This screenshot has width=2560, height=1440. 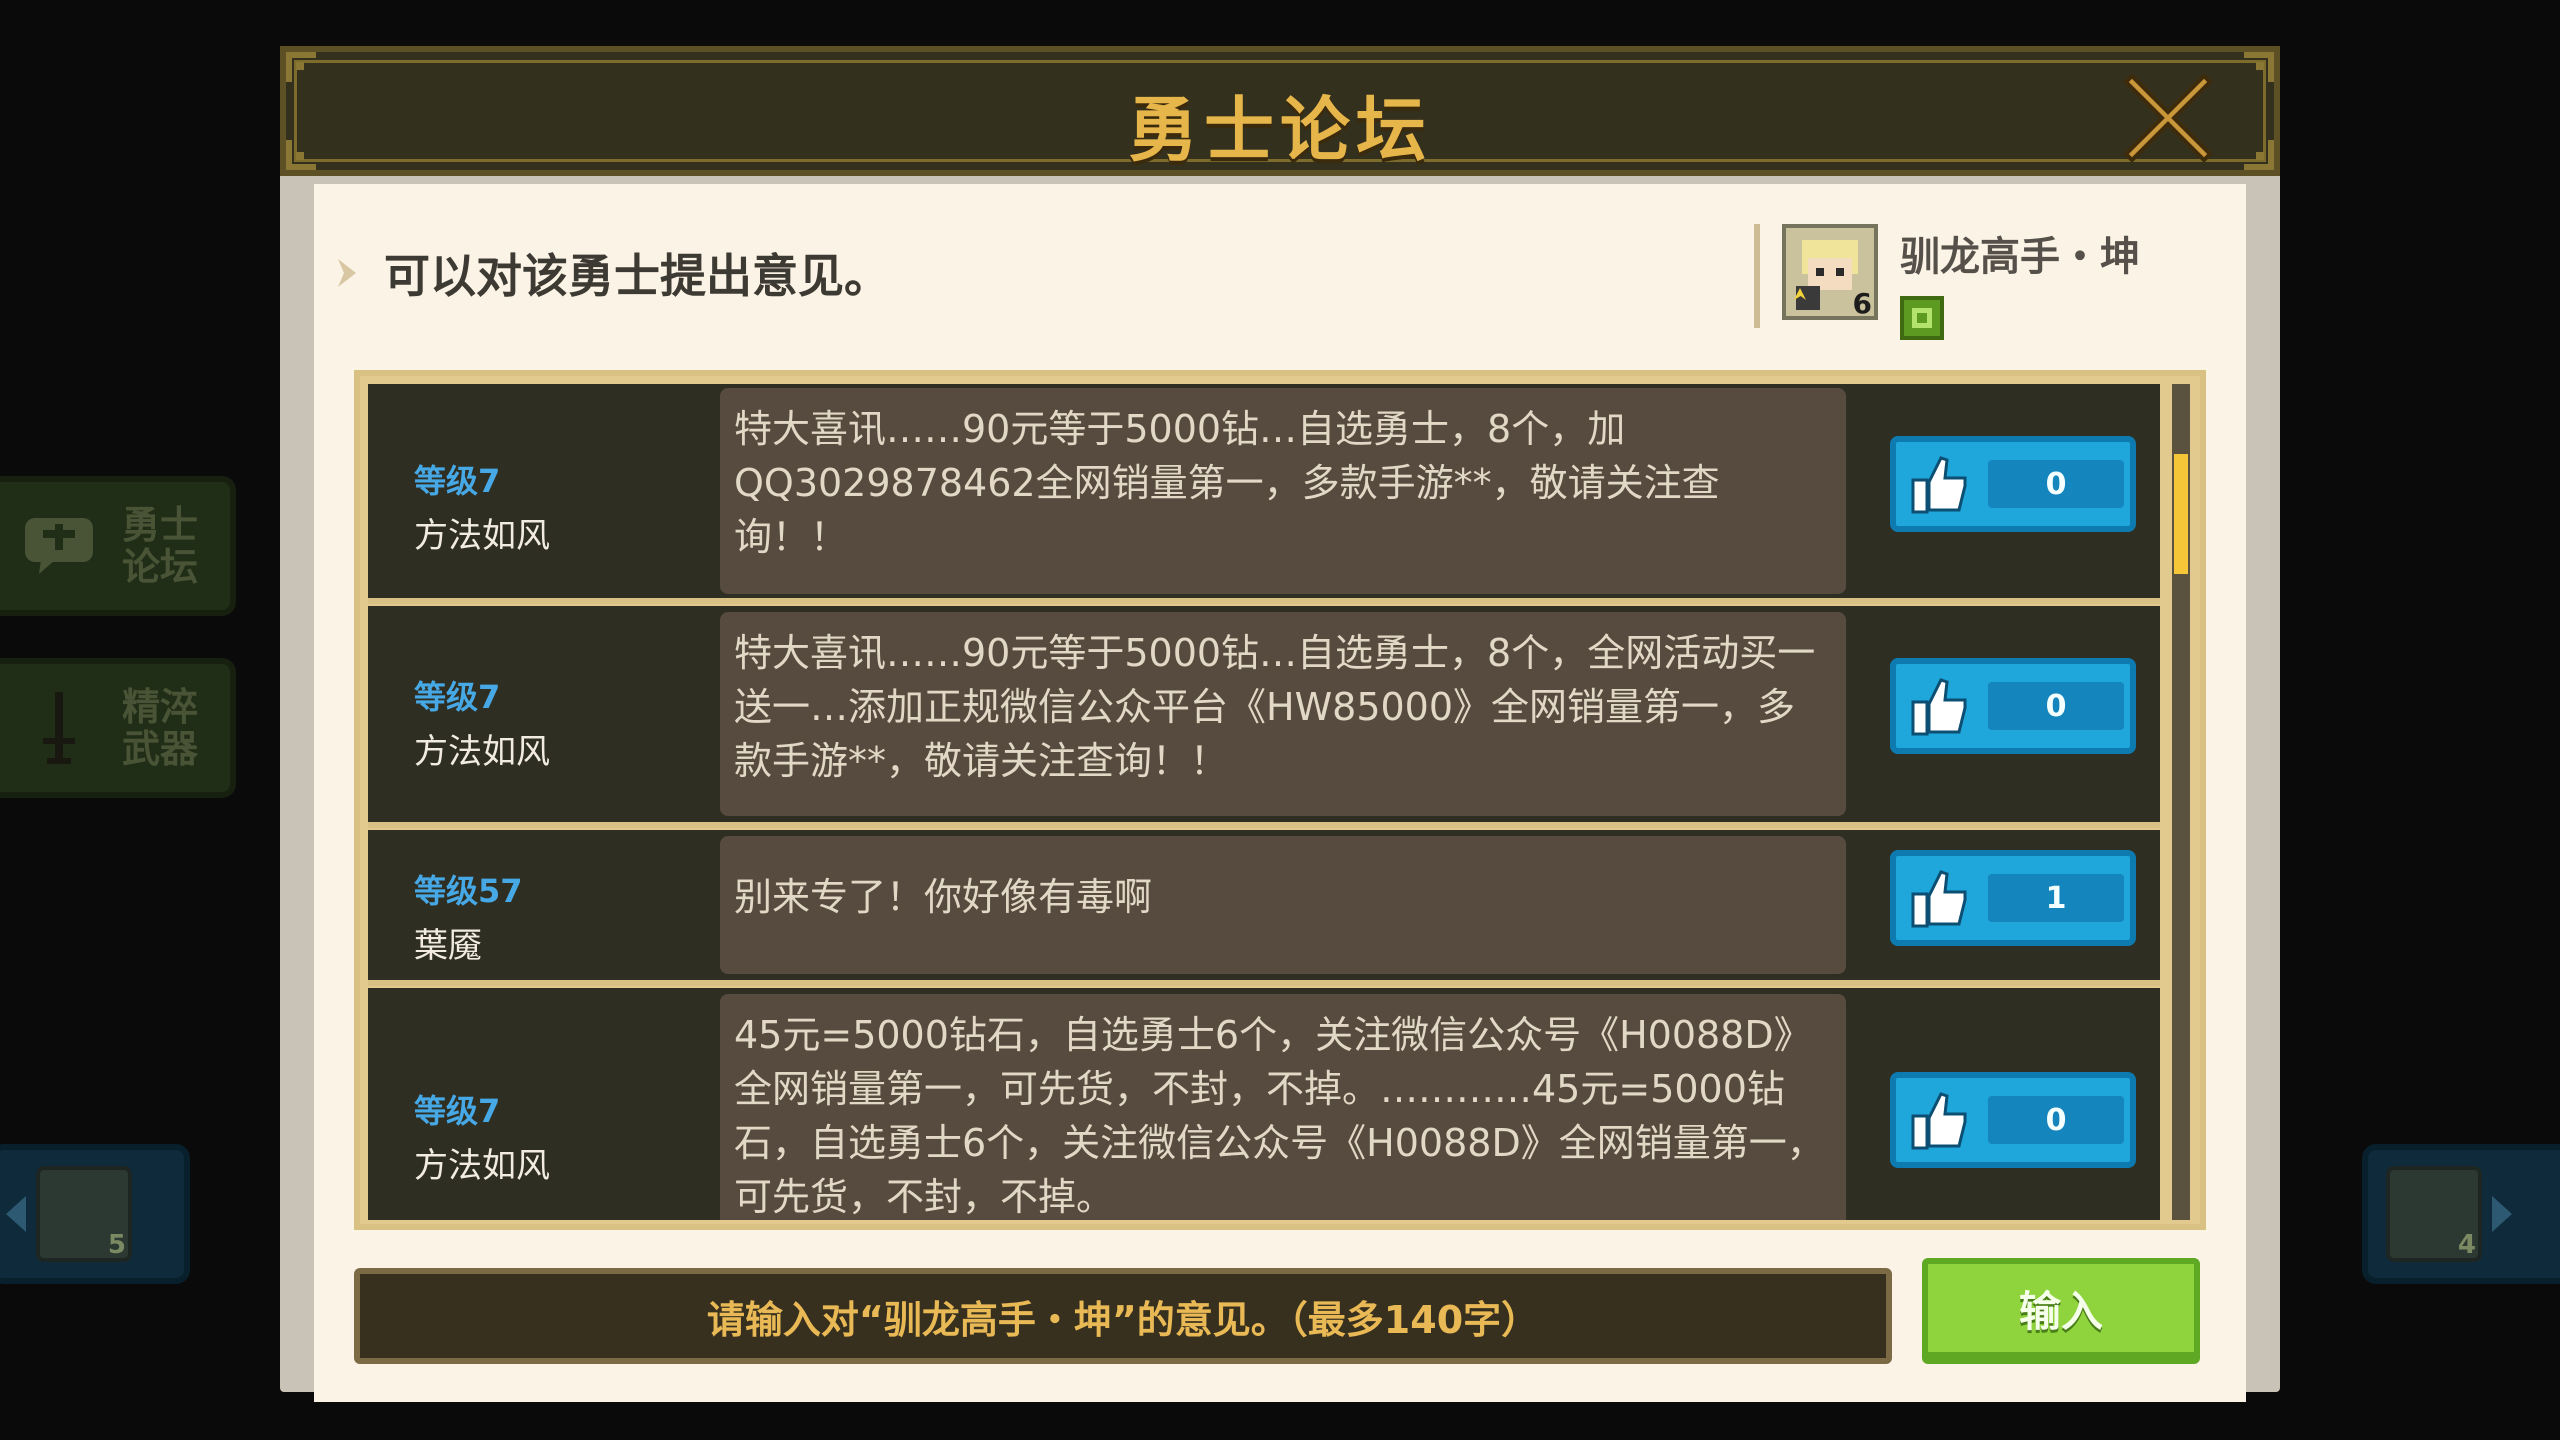 I want to click on chevron-left-icon, so click(x=18, y=1214).